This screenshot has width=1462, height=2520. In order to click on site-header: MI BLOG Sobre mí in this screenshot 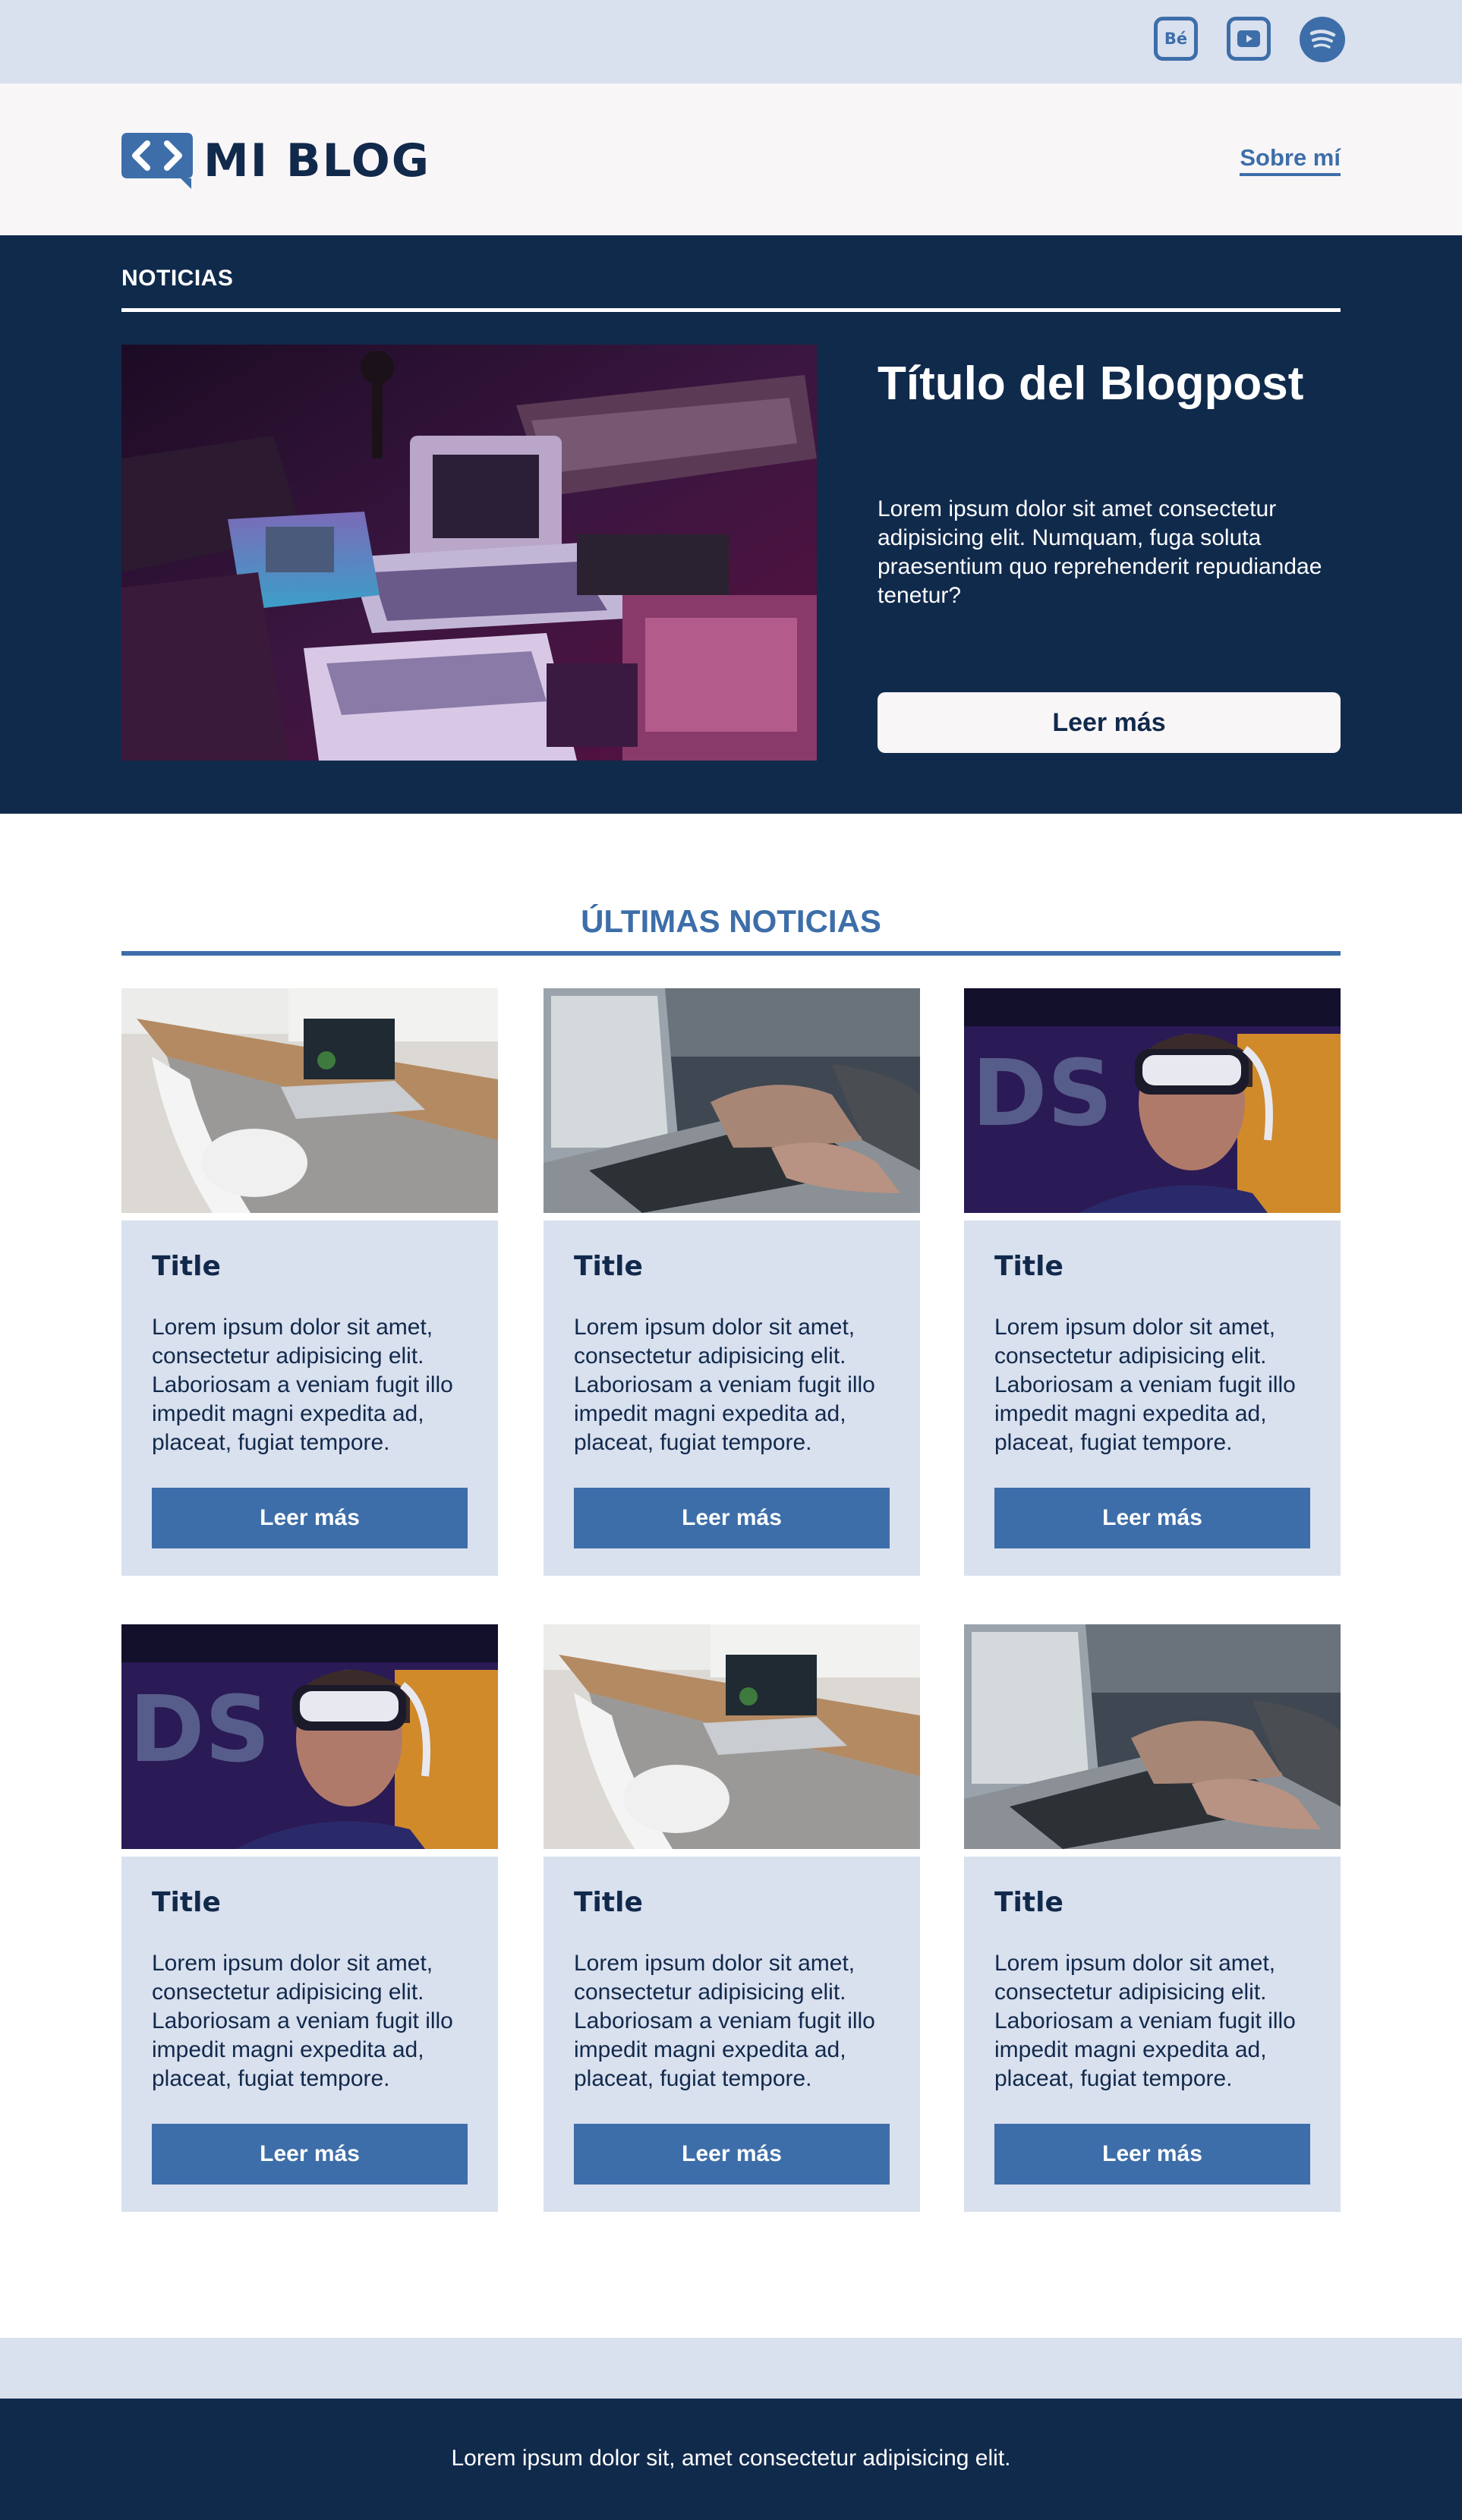, I will do `click(731, 159)`.